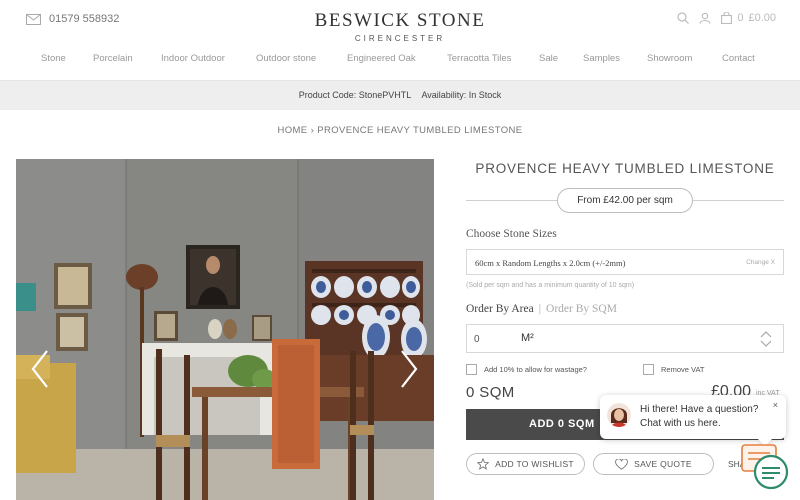 The height and width of the screenshot is (500, 800). What do you see at coordinates (461, 95) in the screenshot?
I see `product-availability: Availability: In Stock` at bounding box center [461, 95].